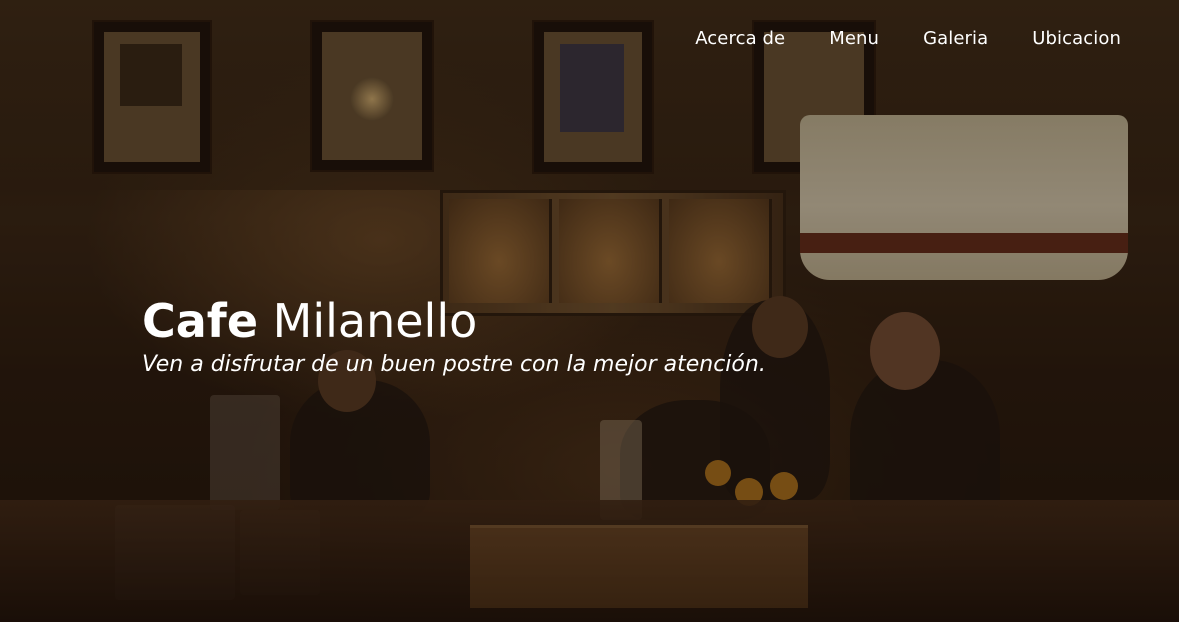 Image resolution: width=1179 pixels, height=622 pixels. What do you see at coordinates (740, 38) in the screenshot?
I see `nav-link-acerca-de: Acerca de` at bounding box center [740, 38].